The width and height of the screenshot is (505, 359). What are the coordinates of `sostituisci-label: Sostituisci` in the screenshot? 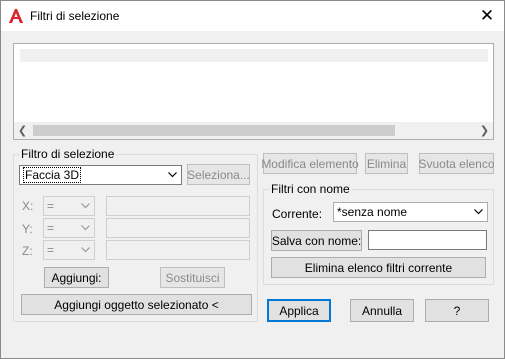 It's located at (192, 277).